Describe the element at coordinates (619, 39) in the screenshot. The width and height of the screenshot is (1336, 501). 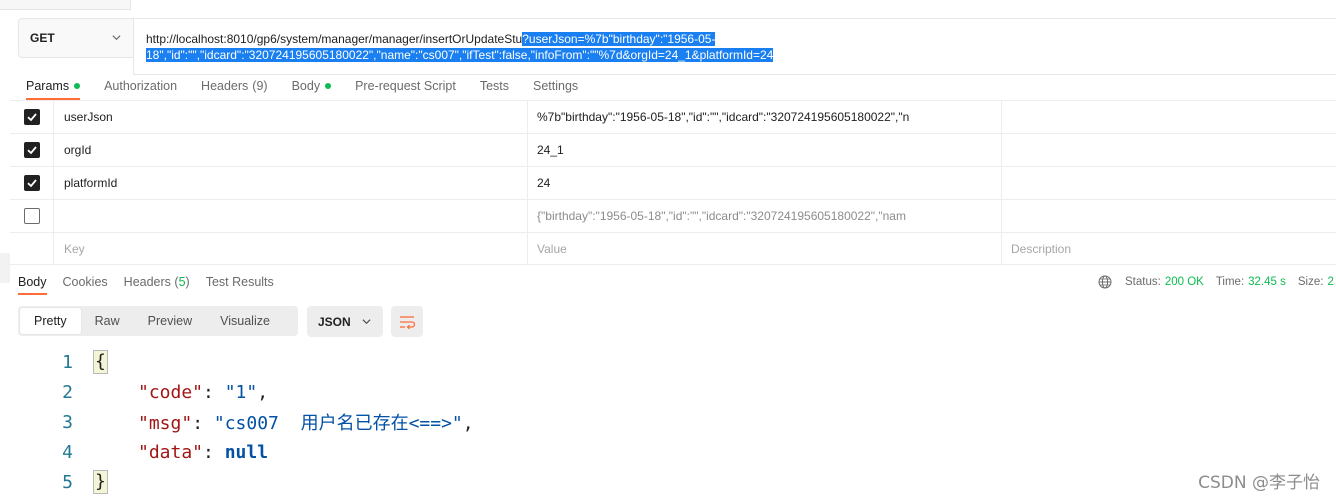
I see `url-selected-text-1: ?userJson=%7b"birthday":"1956-05-` at that location.